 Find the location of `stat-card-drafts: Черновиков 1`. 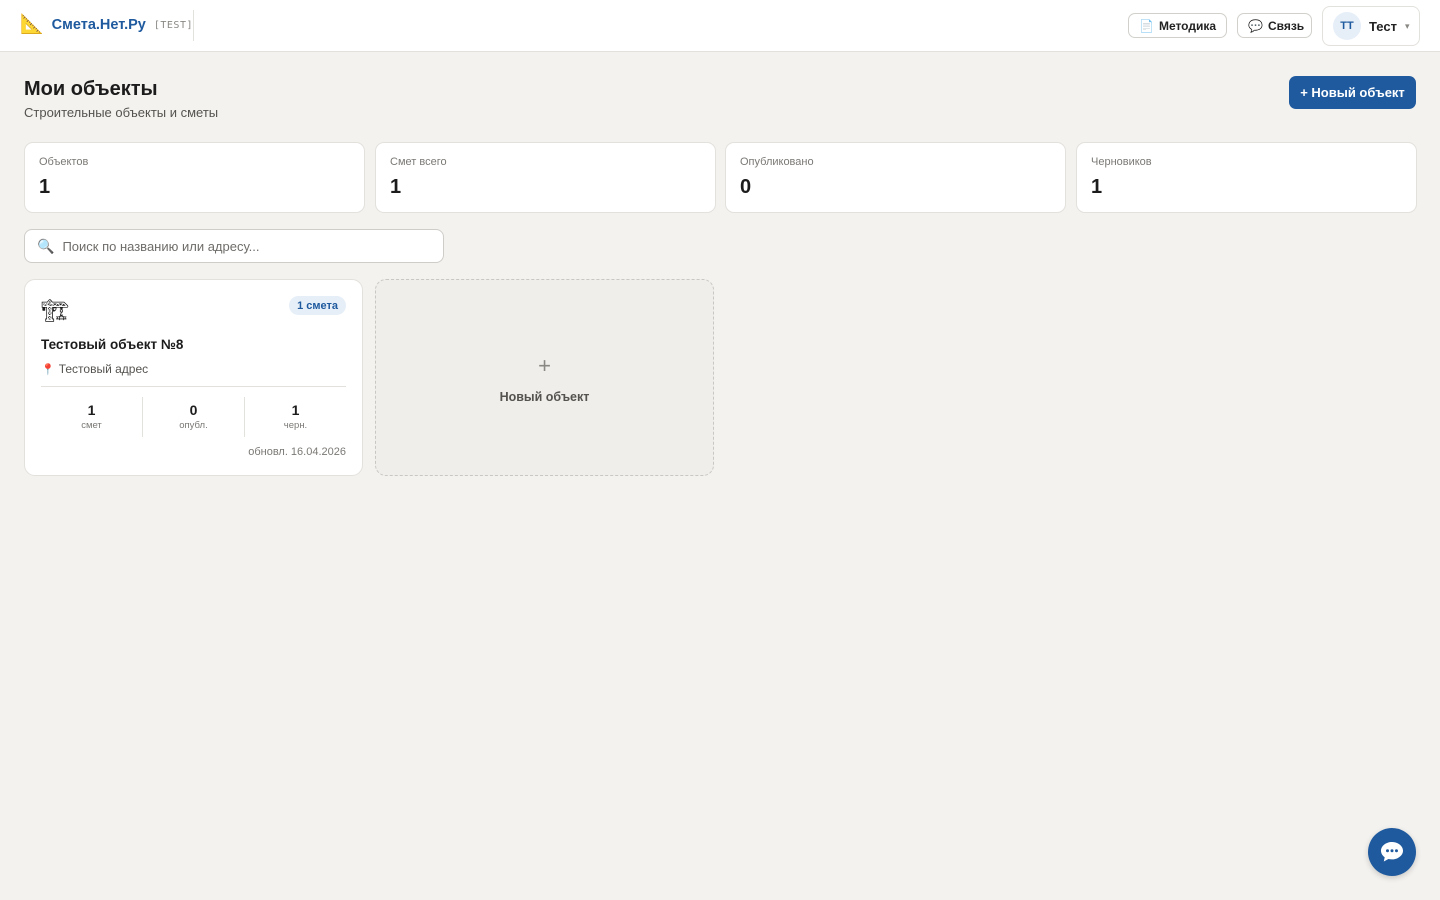

stat-card-drafts: Черновиков 1 is located at coordinates (1246, 177).